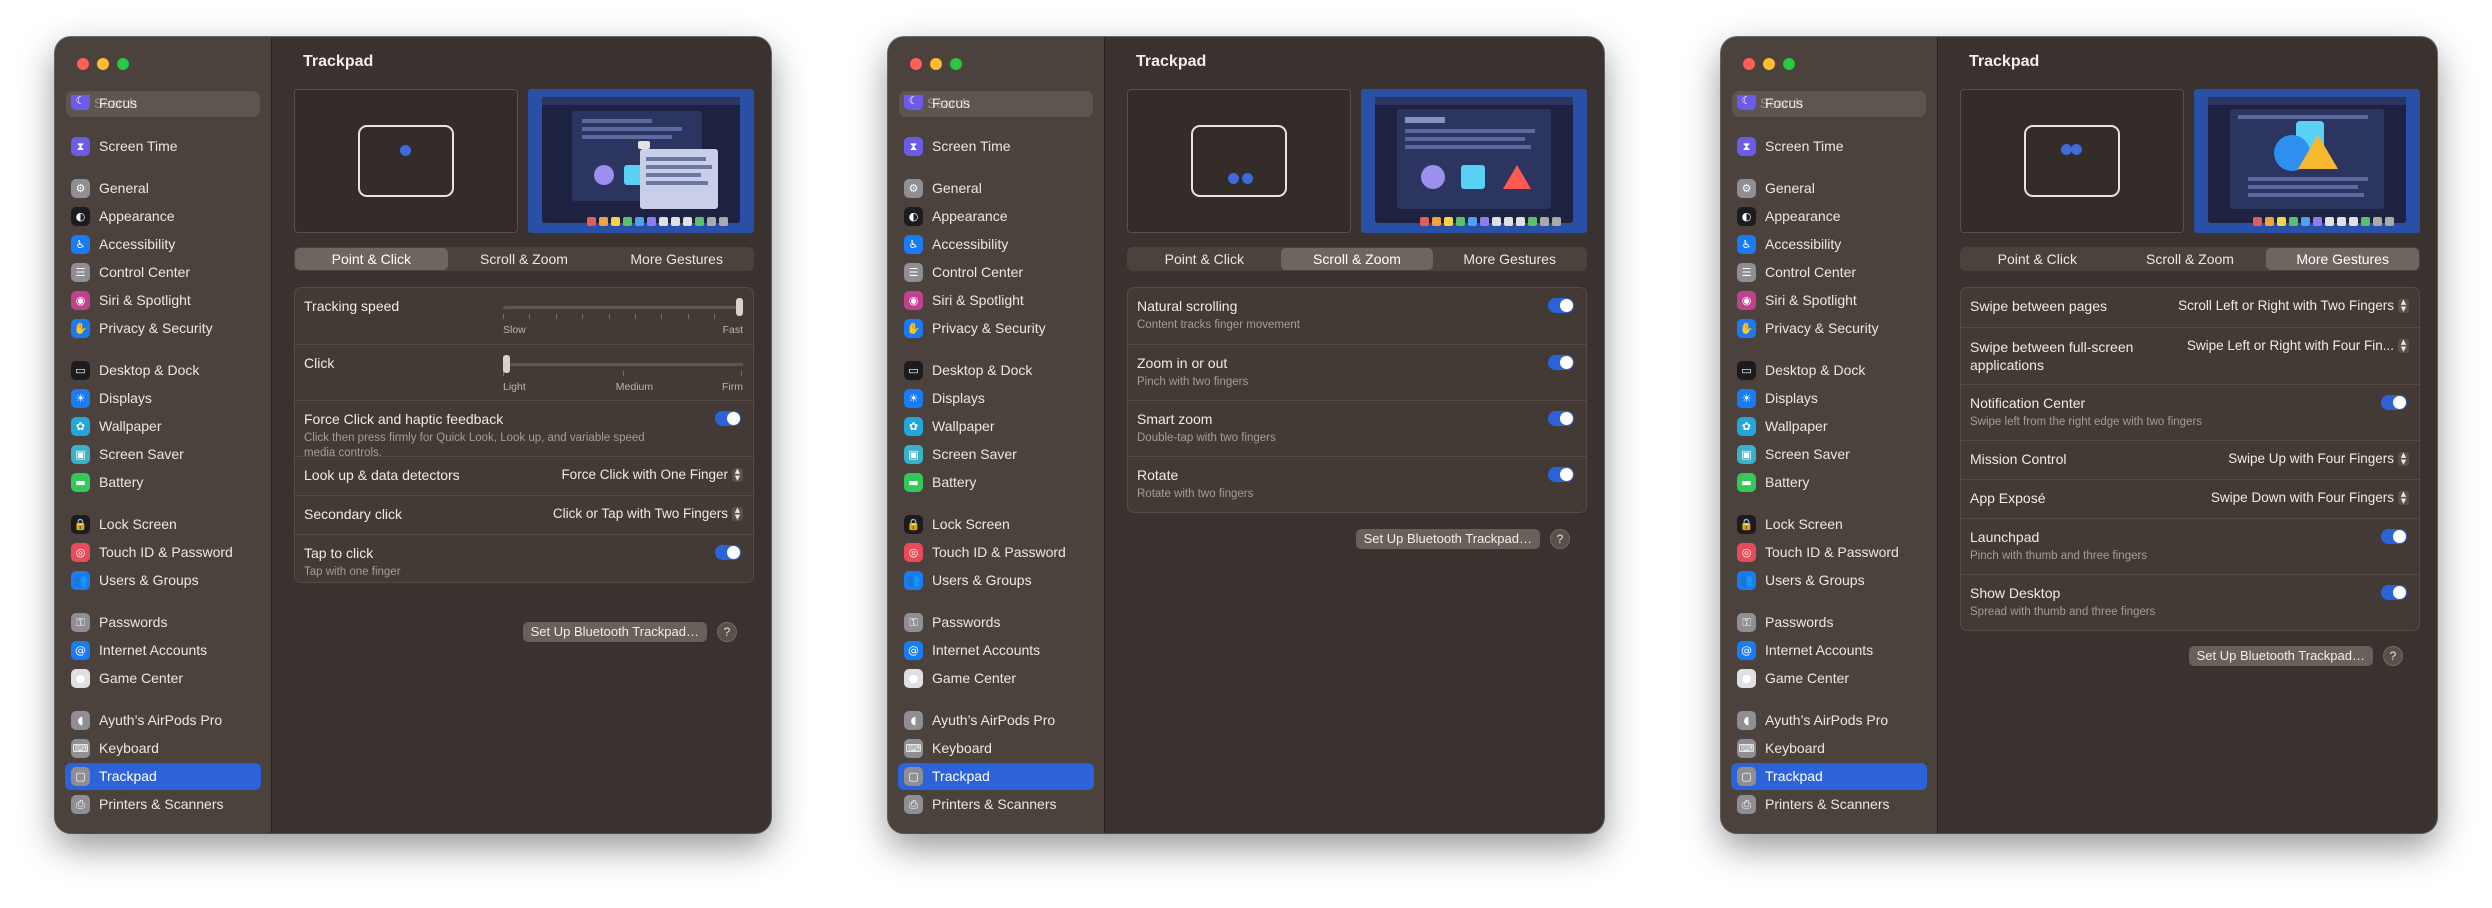  I want to click on tracking-speed-slider: Slow Fast, so click(623, 317).